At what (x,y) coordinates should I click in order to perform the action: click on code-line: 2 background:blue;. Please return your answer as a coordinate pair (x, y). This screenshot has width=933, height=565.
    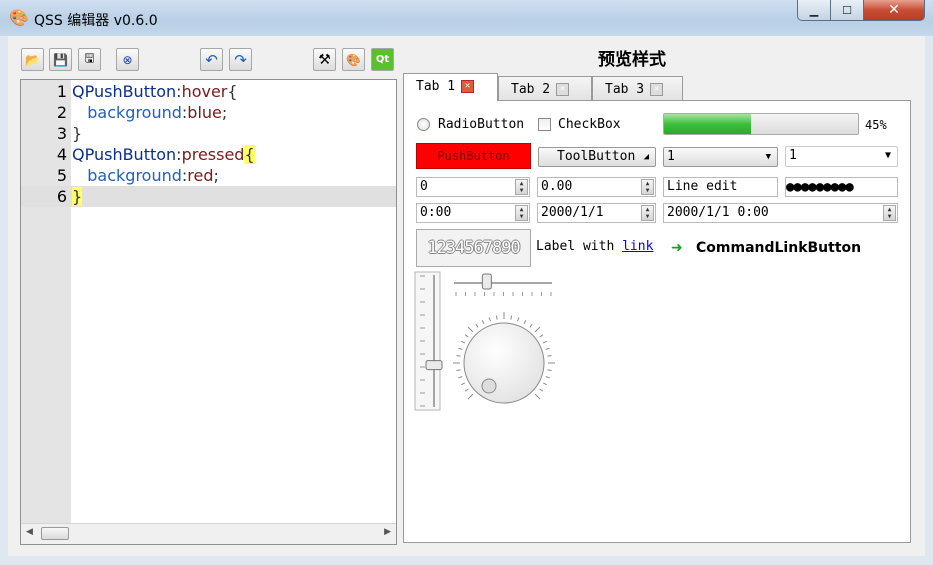
    Looking at the image, I should click on (208, 112).